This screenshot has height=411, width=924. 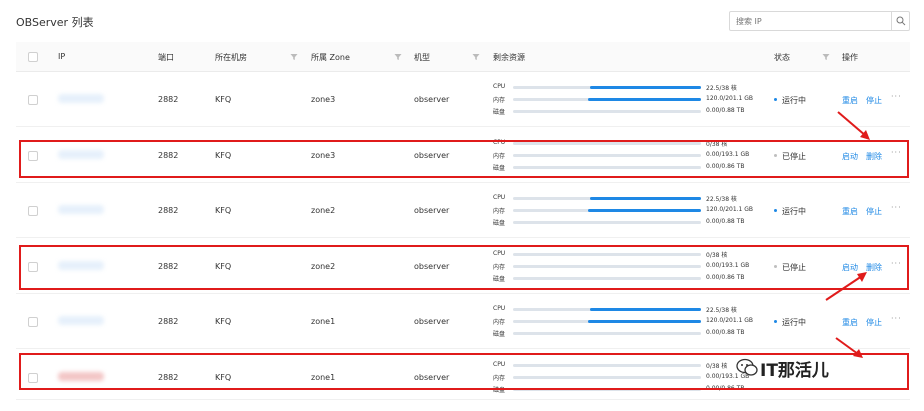 I want to click on col-resources: 剩余资源, so click(x=509, y=57).